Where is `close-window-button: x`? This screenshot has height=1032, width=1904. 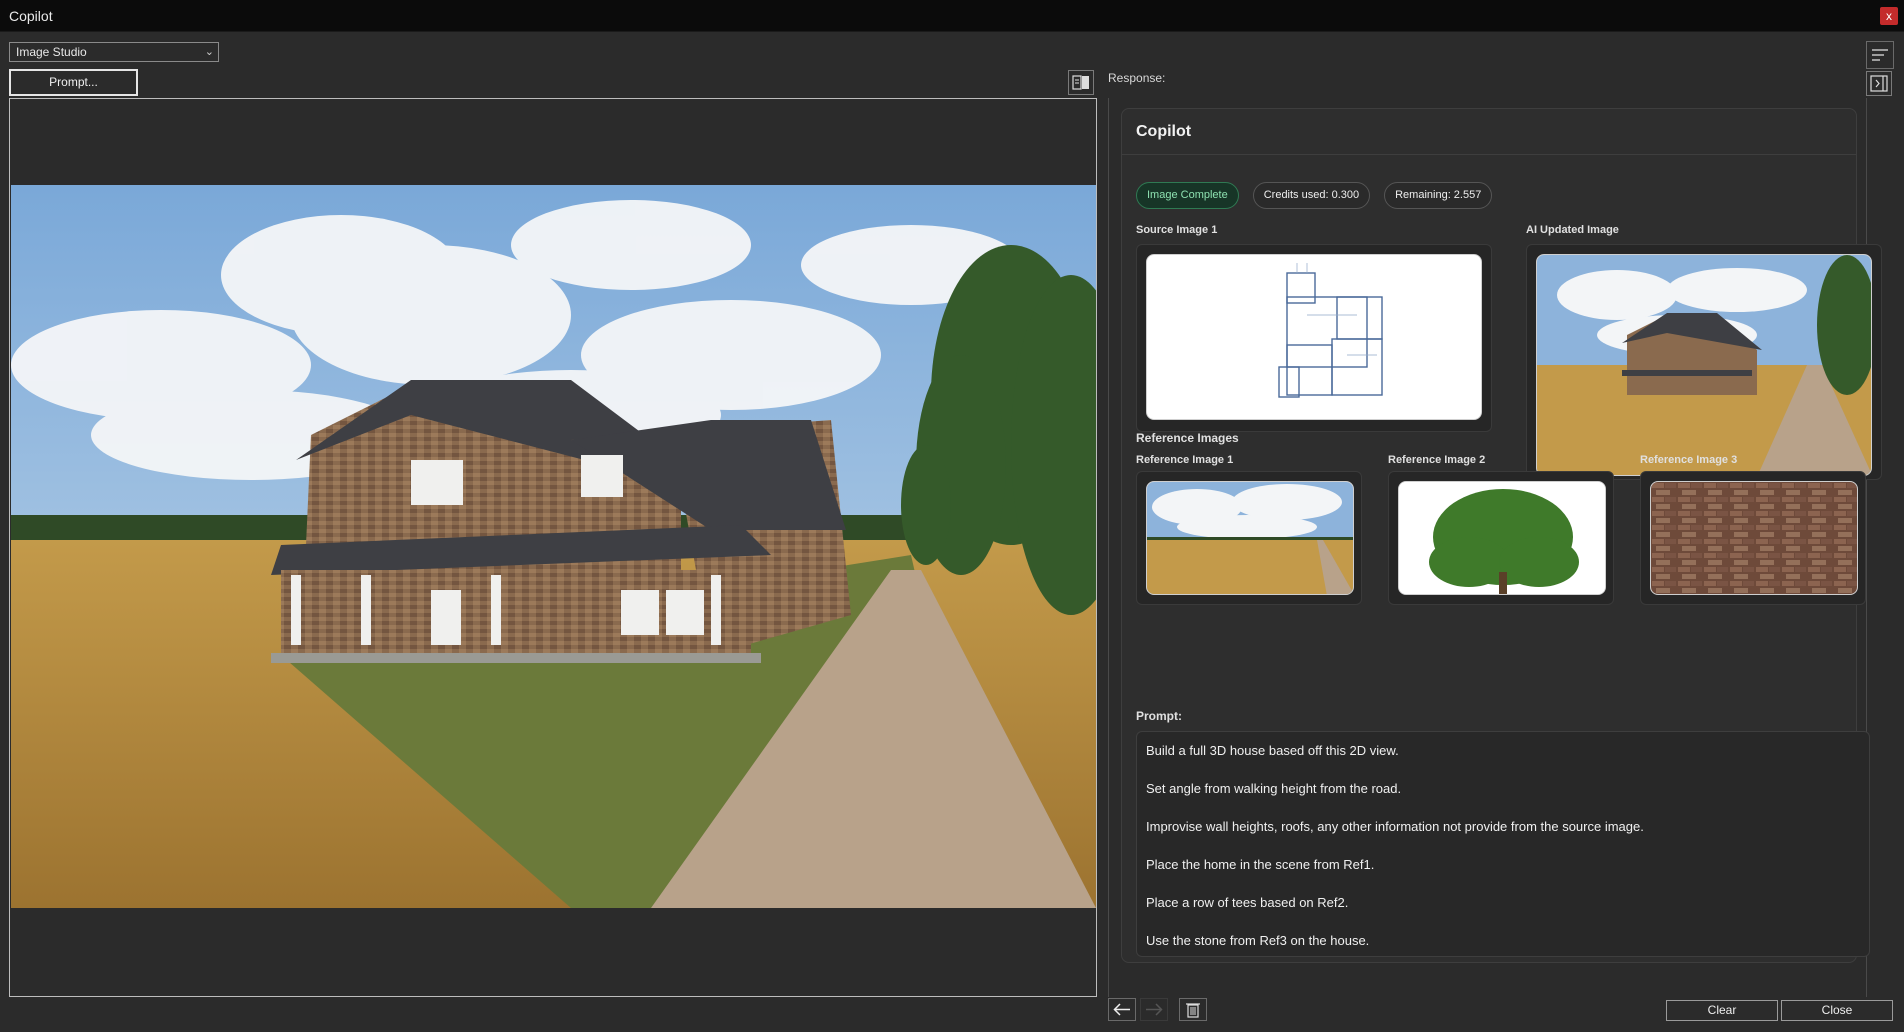 close-window-button: x is located at coordinates (1889, 16).